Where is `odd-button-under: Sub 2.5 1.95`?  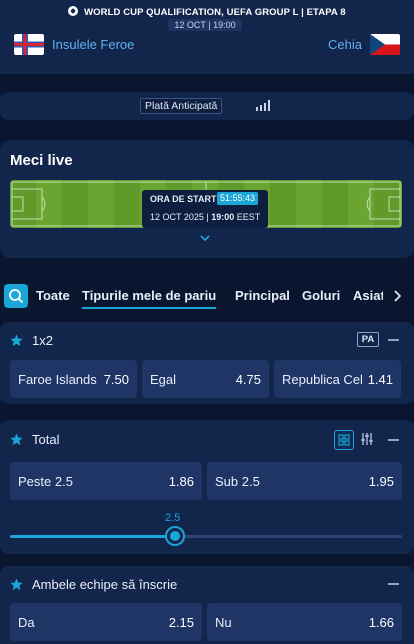
odd-button-under: Sub 2.5 1.95 is located at coordinates (304, 481).